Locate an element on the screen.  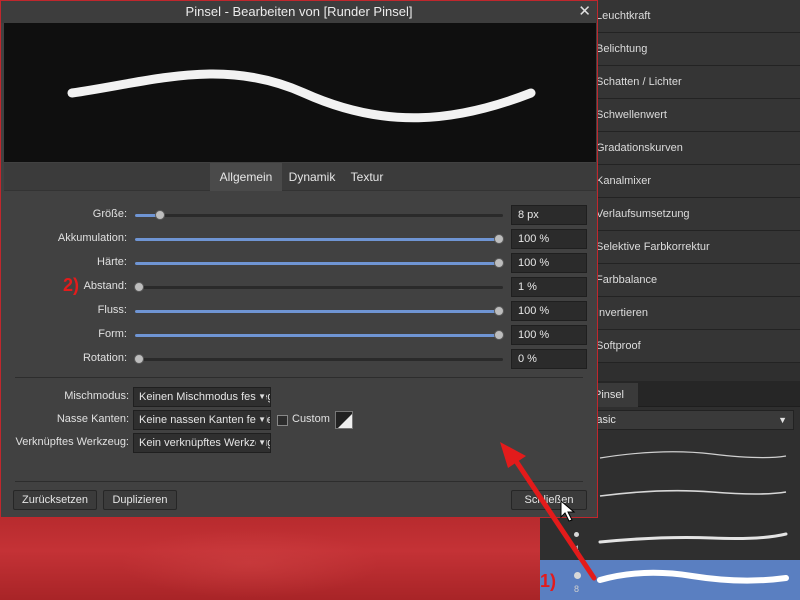
brush-size-label: 4 is located at coordinates (577, 549).